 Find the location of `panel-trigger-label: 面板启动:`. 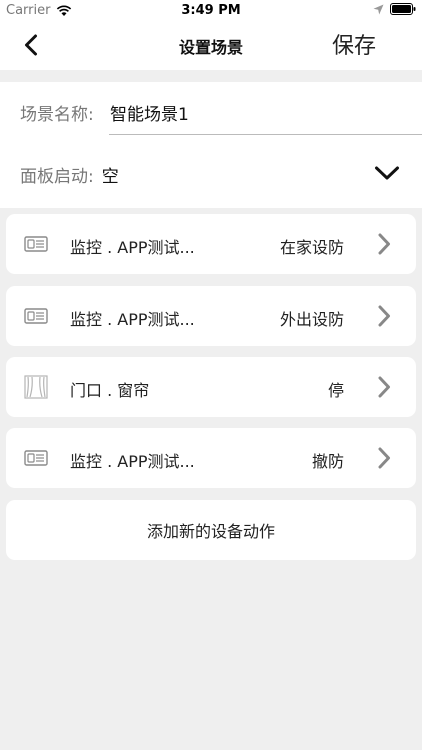

panel-trigger-label: 面板启动: is located at coordinates (57, 176).